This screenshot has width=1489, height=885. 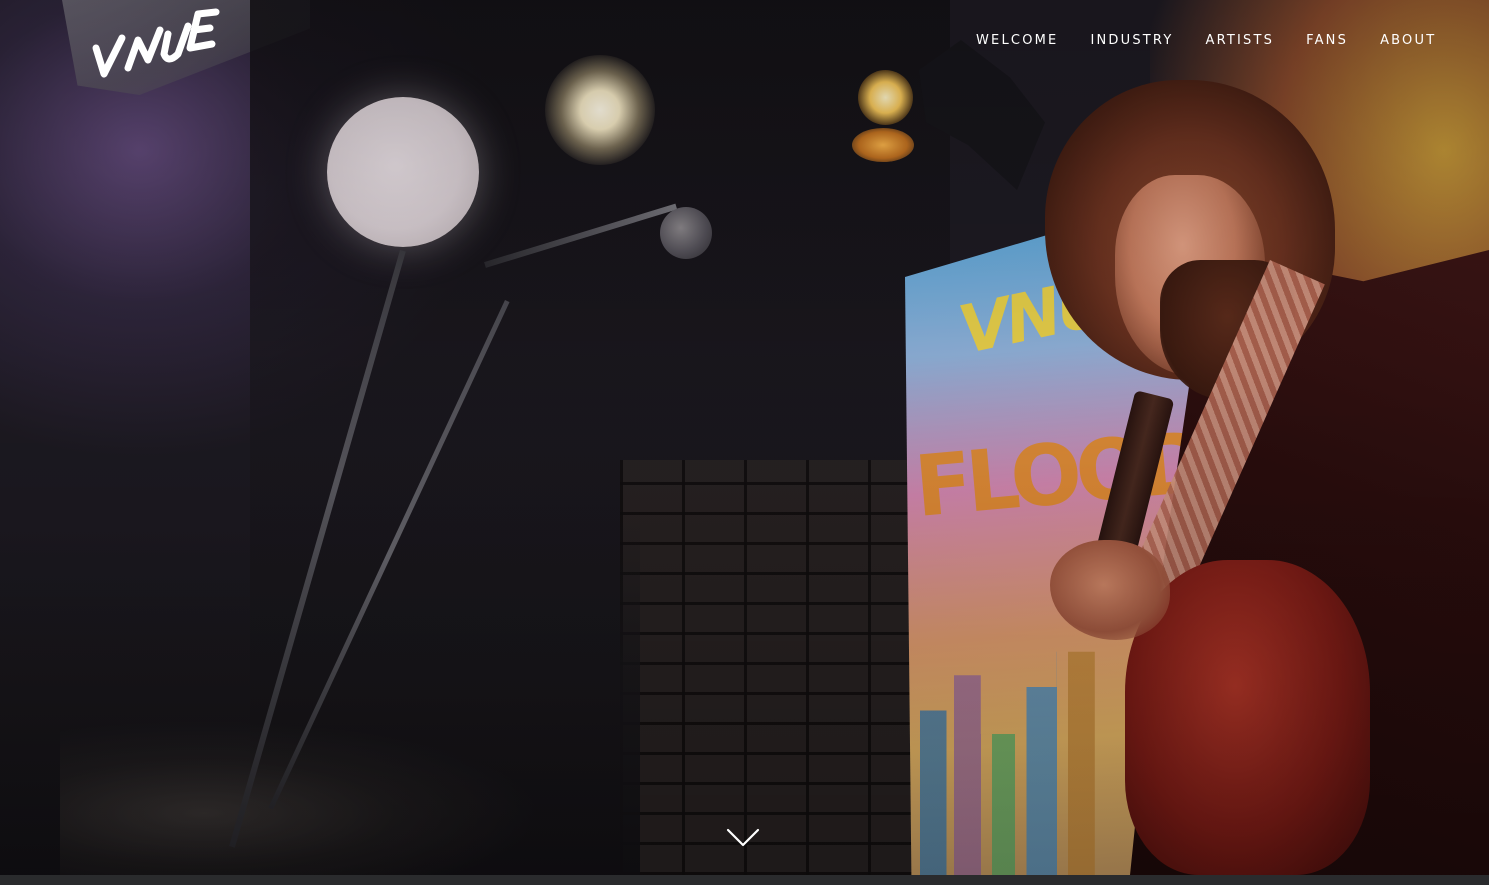 I want to click on nav-item-artists: ARTISTS, so click(x=1239, y=41).